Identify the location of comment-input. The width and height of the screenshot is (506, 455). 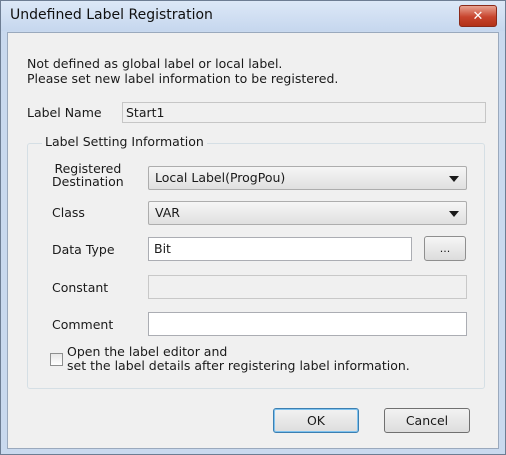
(307, 324).